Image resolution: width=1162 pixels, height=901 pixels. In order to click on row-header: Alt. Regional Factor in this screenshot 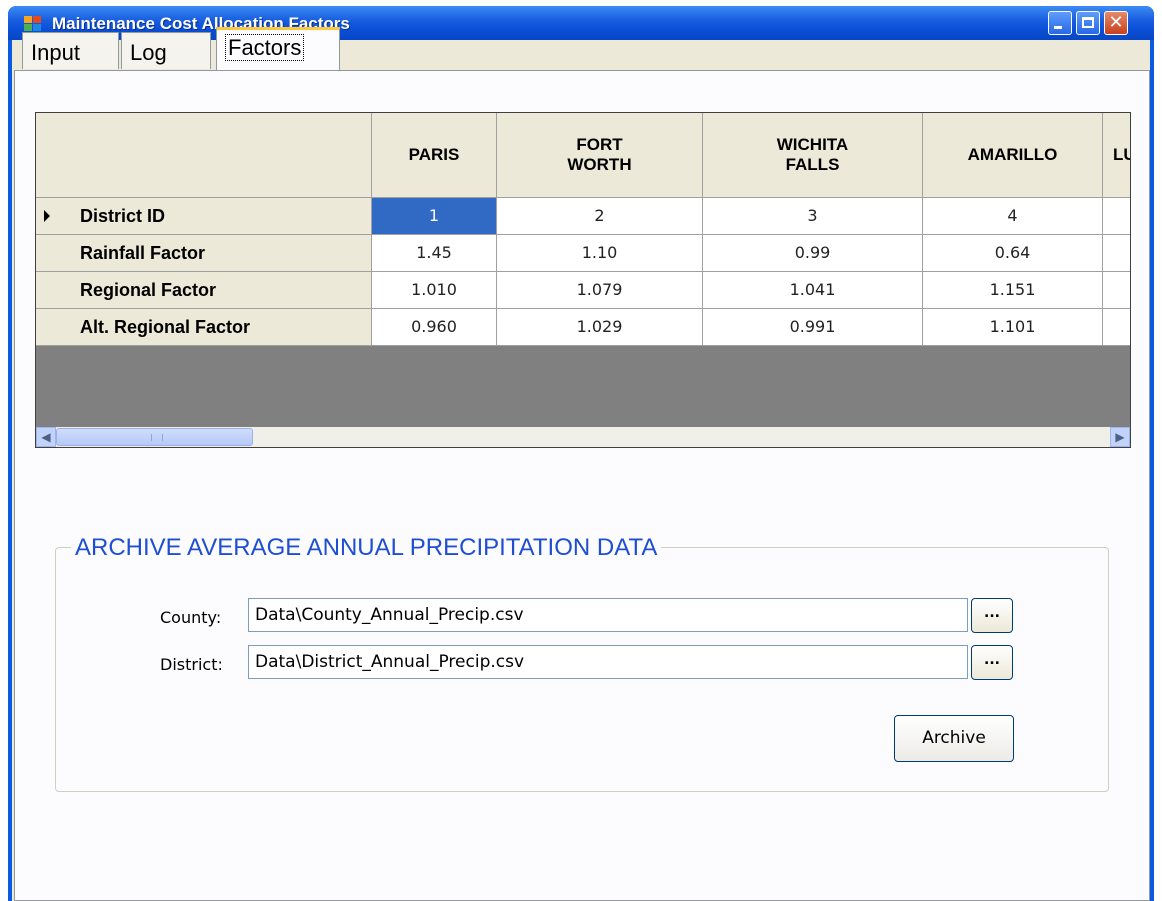, I will do `click(204, 327)`.